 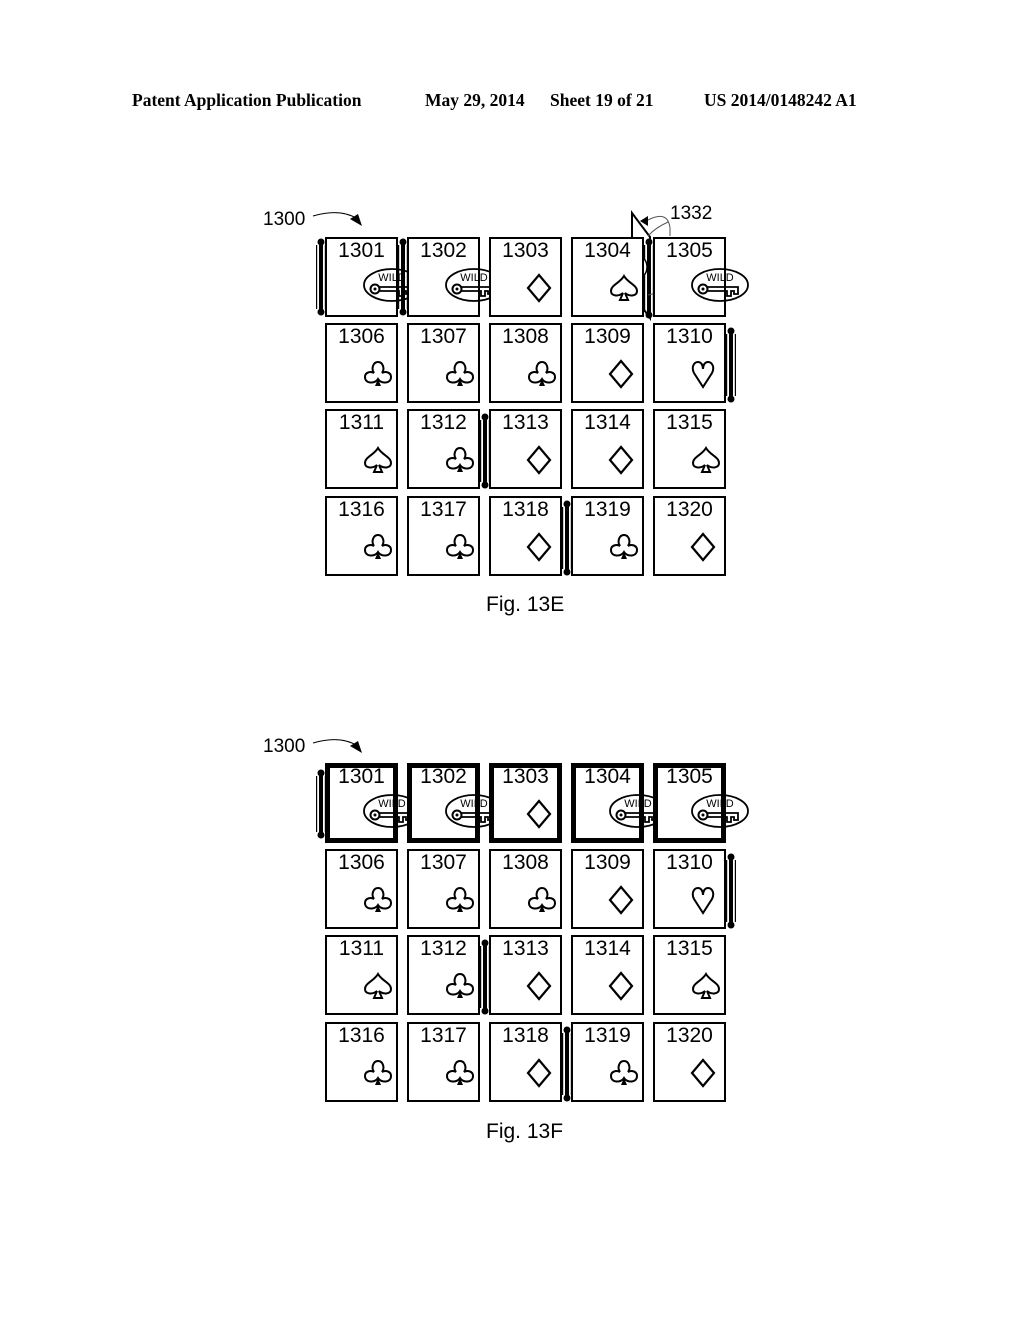 What do you see at coordinates (689, 1035) in the screenshot?
I see `card-number: 1320` at bounding box center [689, 1035].